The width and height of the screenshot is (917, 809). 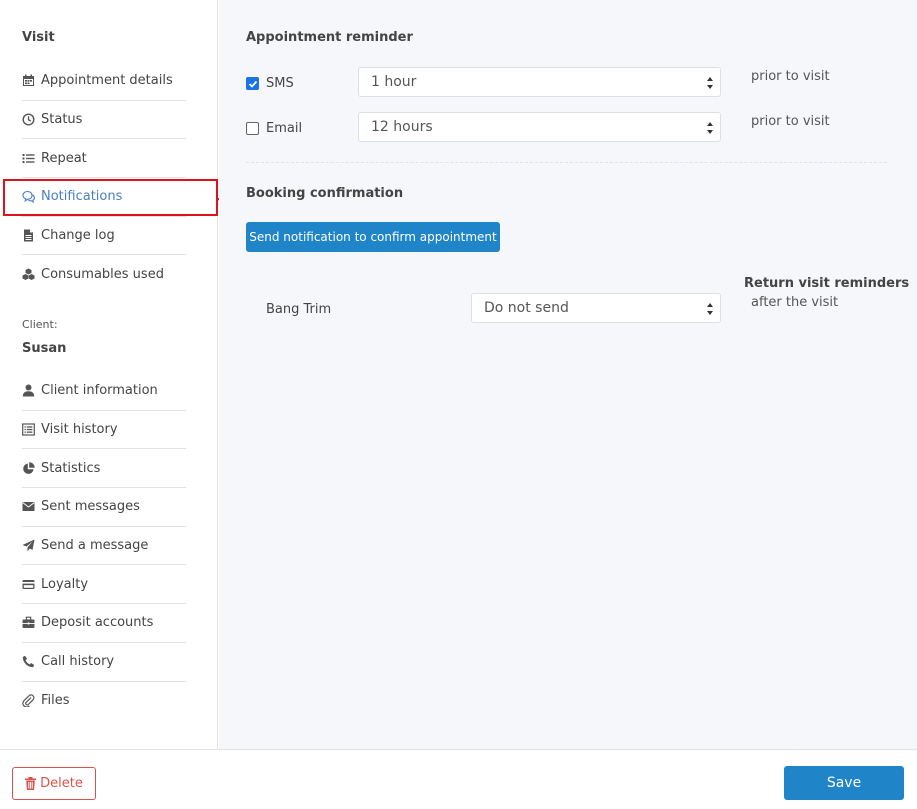 What do you see at coordinates (78, 662) in the screenshot?
I see `sidebar-item-label: Call history` at bounding box center [78, 662].